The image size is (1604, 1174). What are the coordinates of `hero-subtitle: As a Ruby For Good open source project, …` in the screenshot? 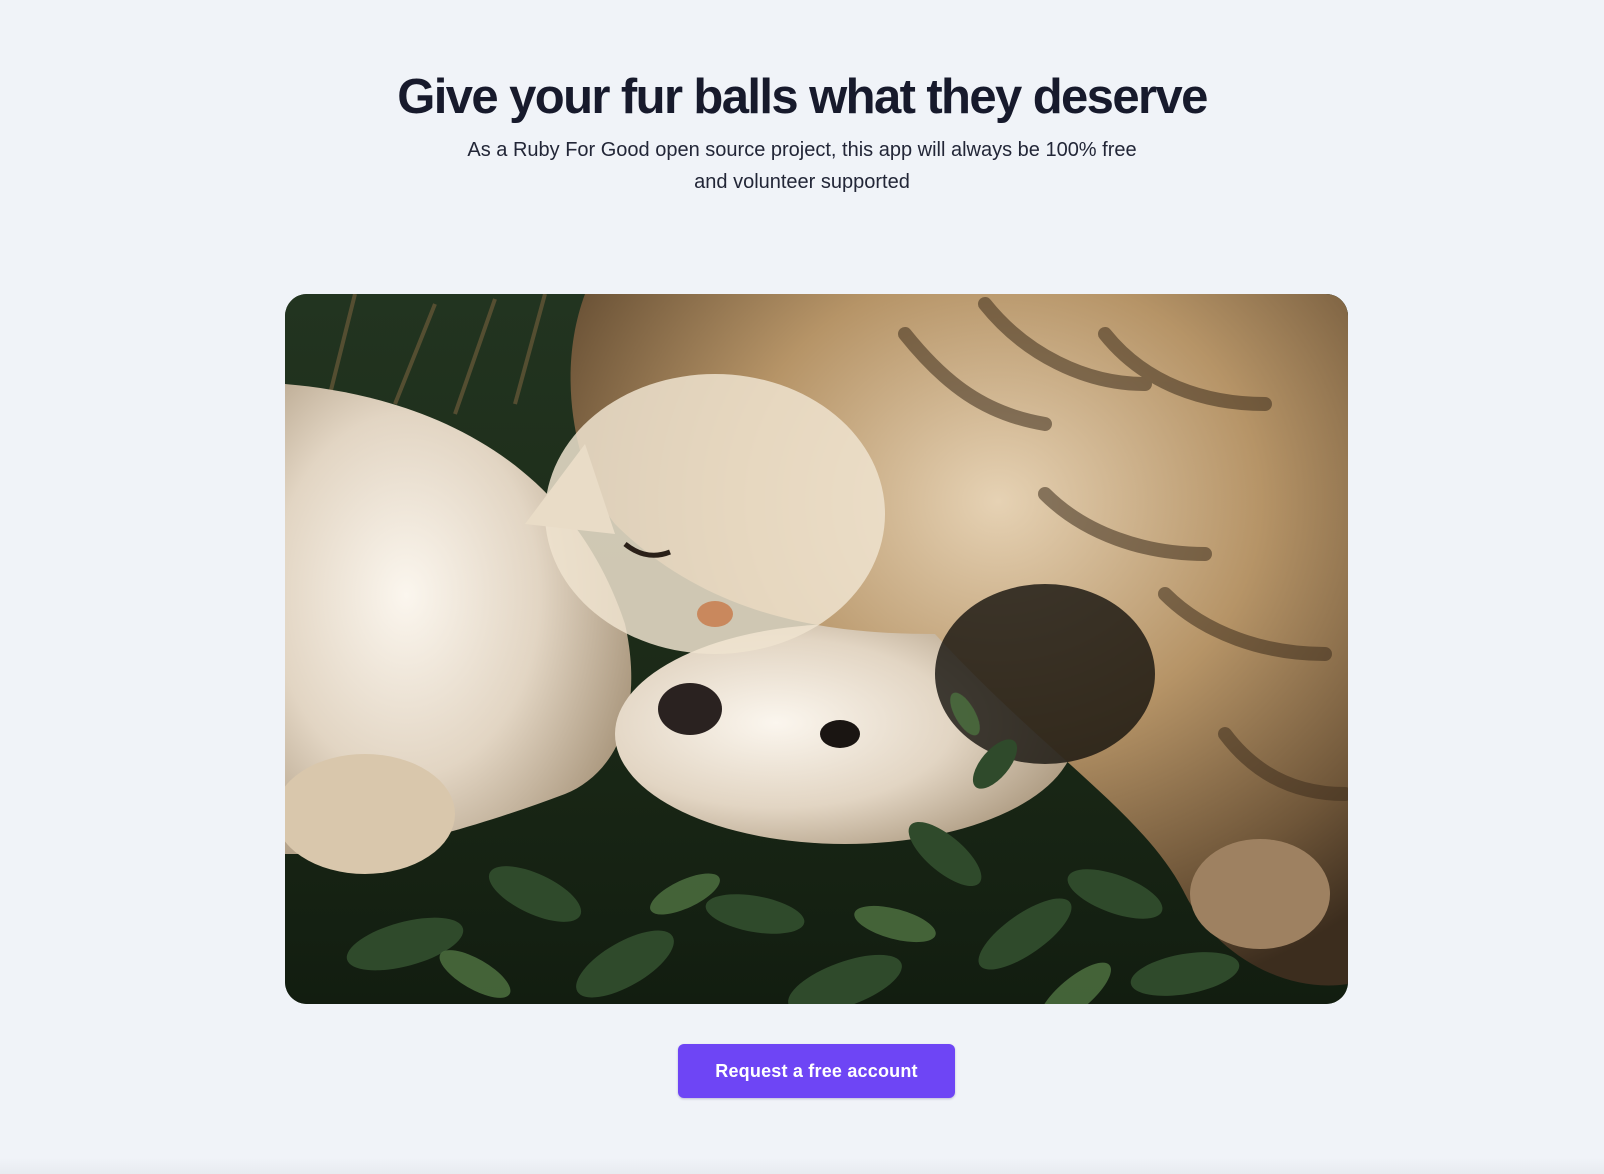 It's located at (802, 166).